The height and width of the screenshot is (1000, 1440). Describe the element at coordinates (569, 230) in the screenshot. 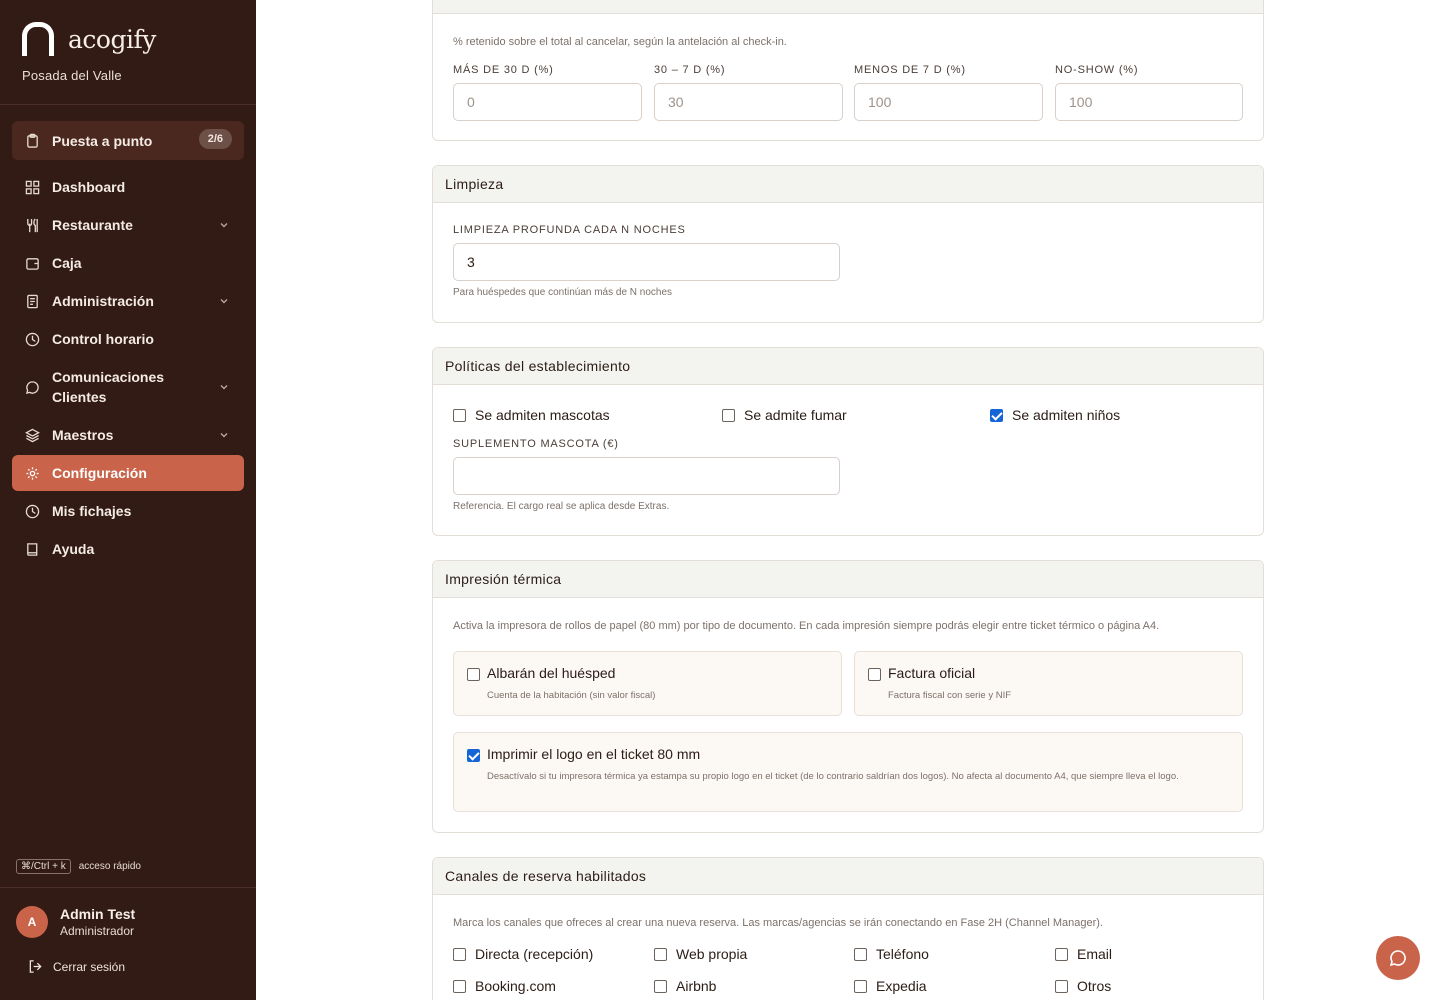

I see `field-label: LIMPIEZA PROFUNDA CADA N NOCHES` at that location.